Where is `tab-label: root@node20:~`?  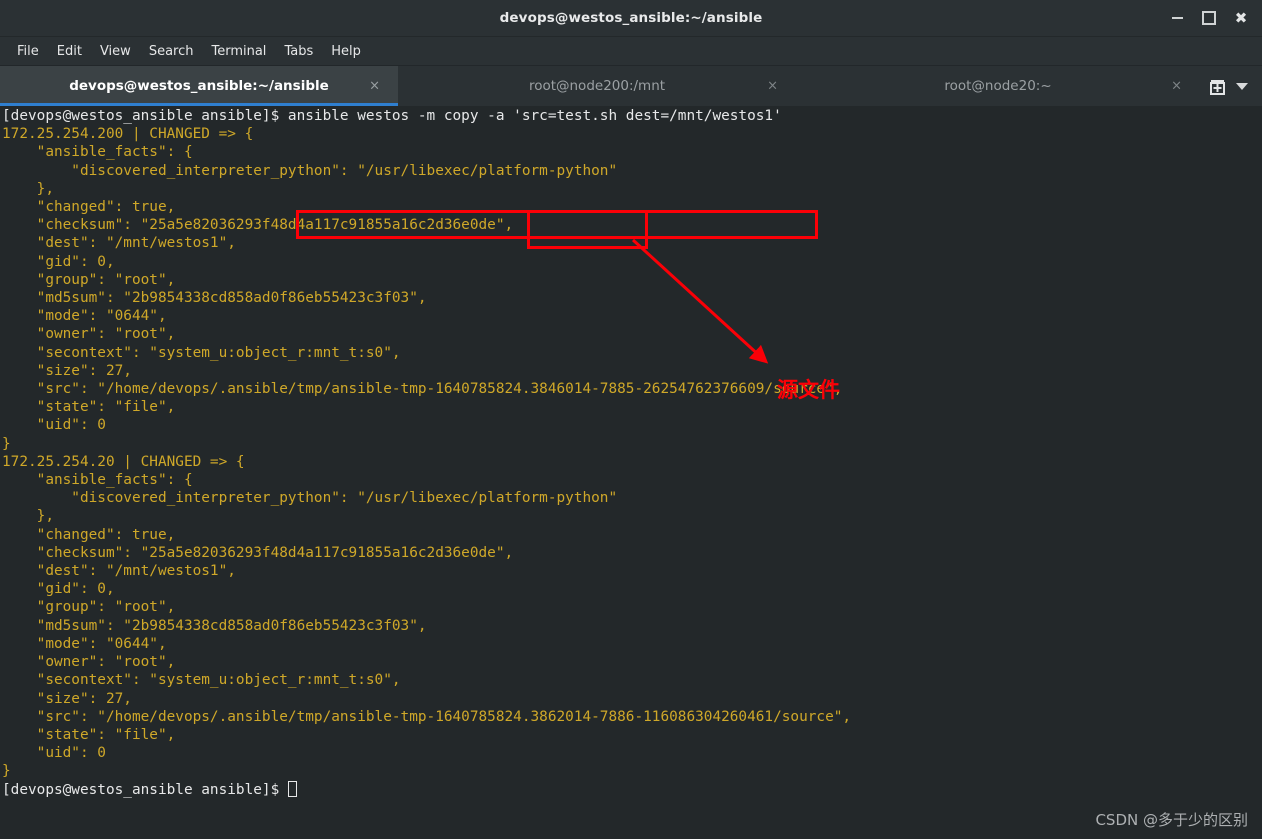
tab-label: root@node20:~ is located at coordinates (998, 86).